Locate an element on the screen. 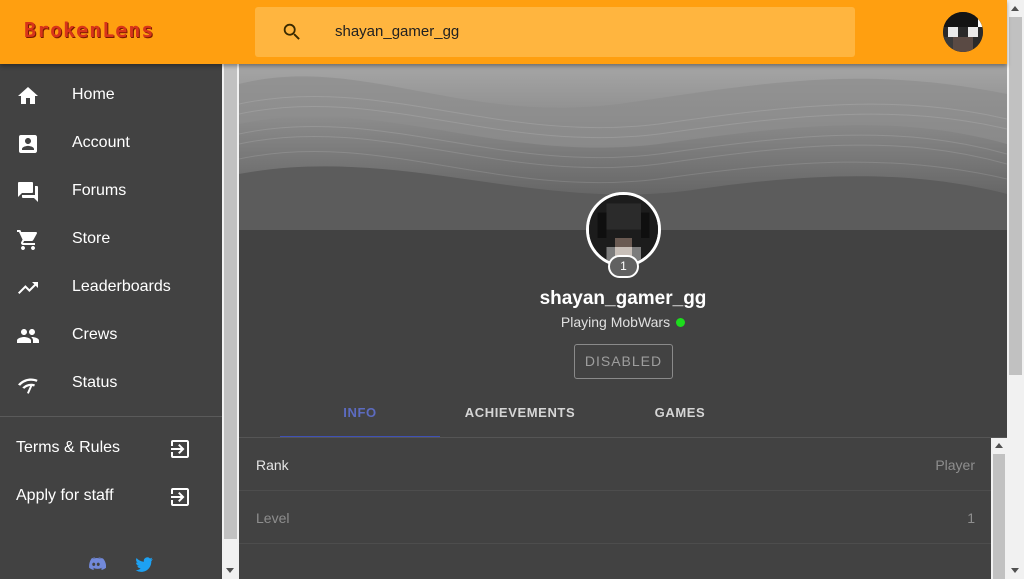 This screenshot has width=1024, height=579. sidebar-item-account: Account is located at coordinates (111, 144).